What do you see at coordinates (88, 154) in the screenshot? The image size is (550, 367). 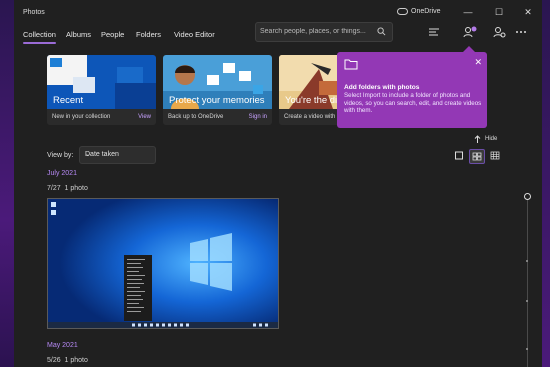 I see `chevron-down-icon: ⌄` at bounding box center [88, 154].